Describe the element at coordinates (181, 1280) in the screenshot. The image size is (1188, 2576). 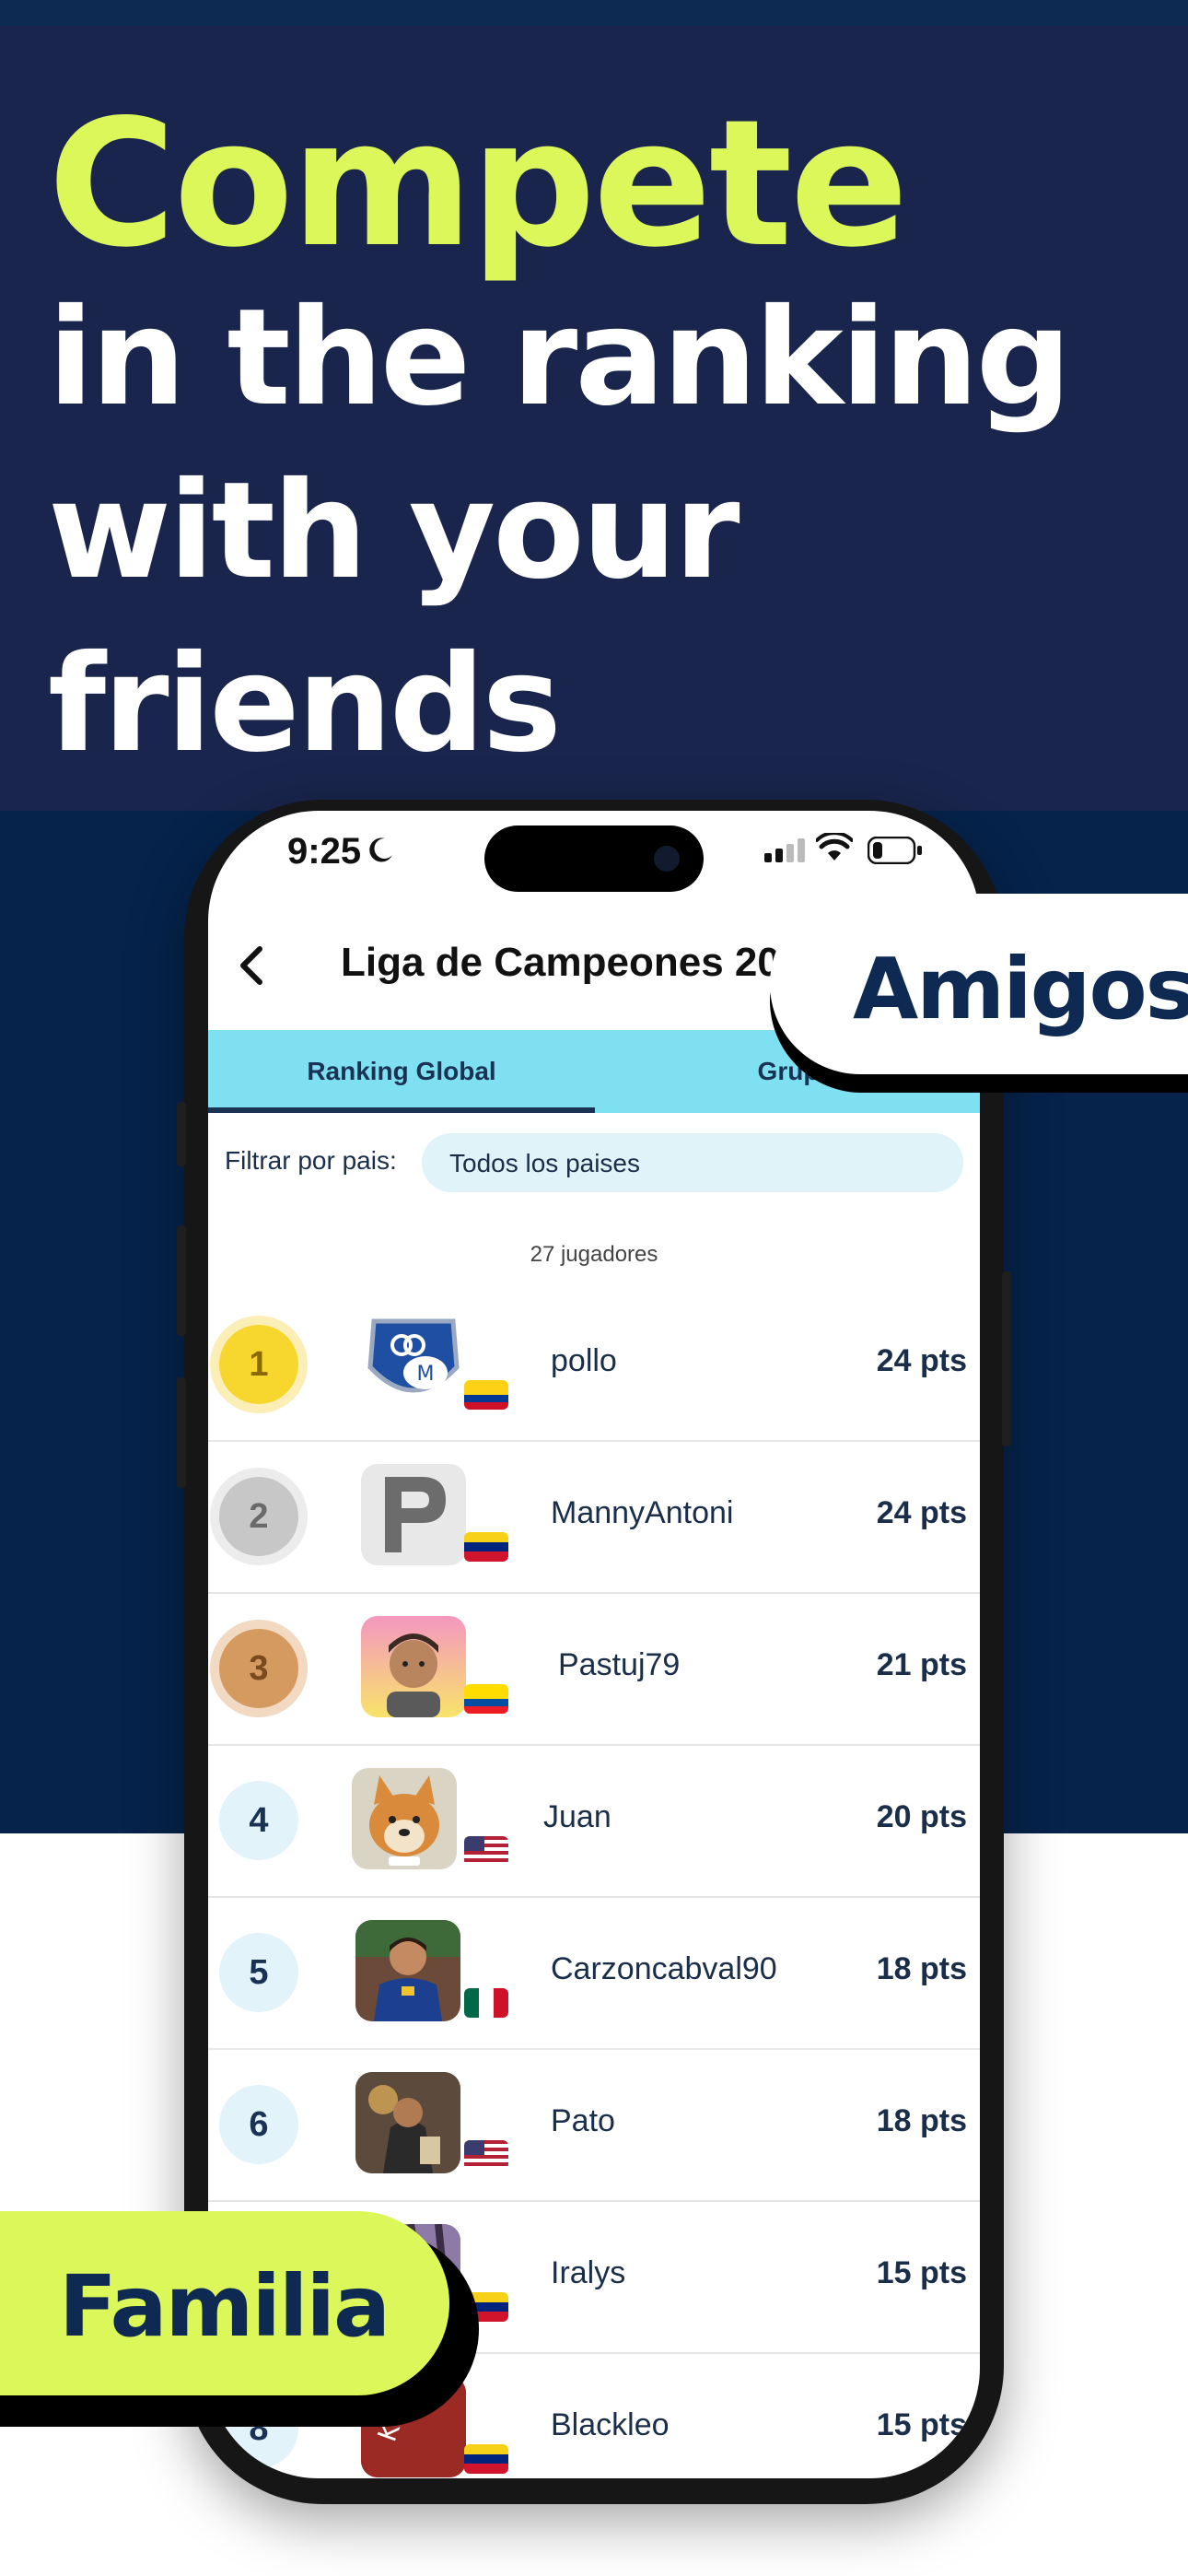
I see `phone-volume-up` at that location.